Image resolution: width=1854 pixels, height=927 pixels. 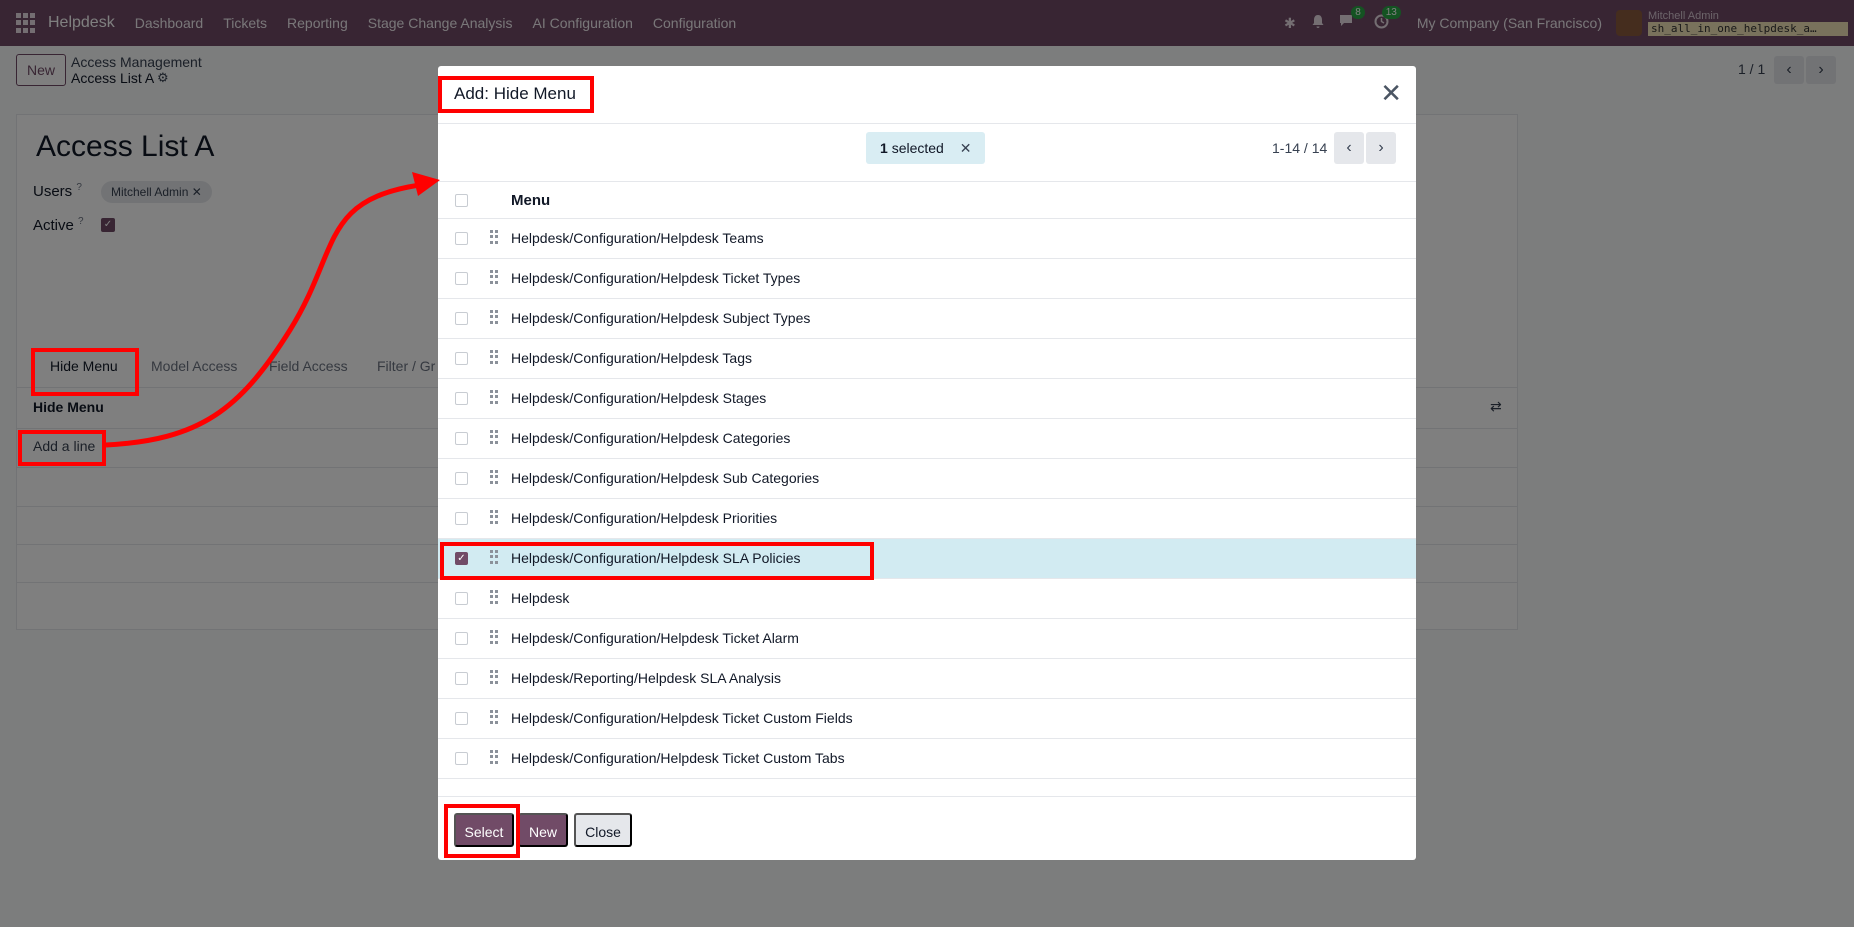 I want to click on selected-text: selected, so click(x=917, y=148).